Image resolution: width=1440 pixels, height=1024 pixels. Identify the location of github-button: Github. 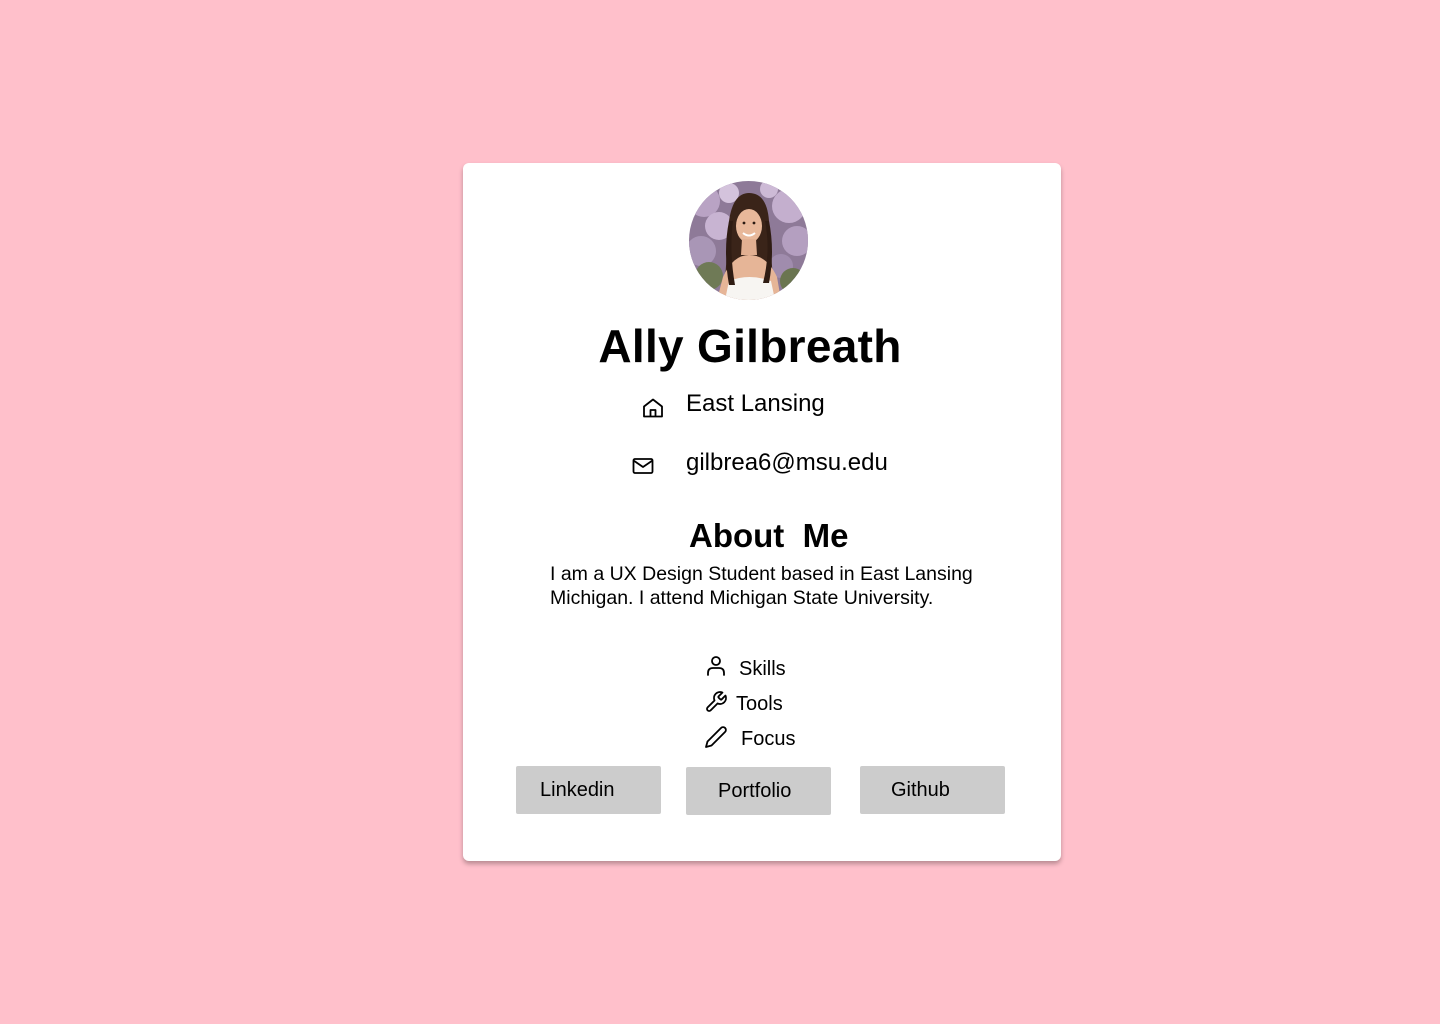
(932, 790).